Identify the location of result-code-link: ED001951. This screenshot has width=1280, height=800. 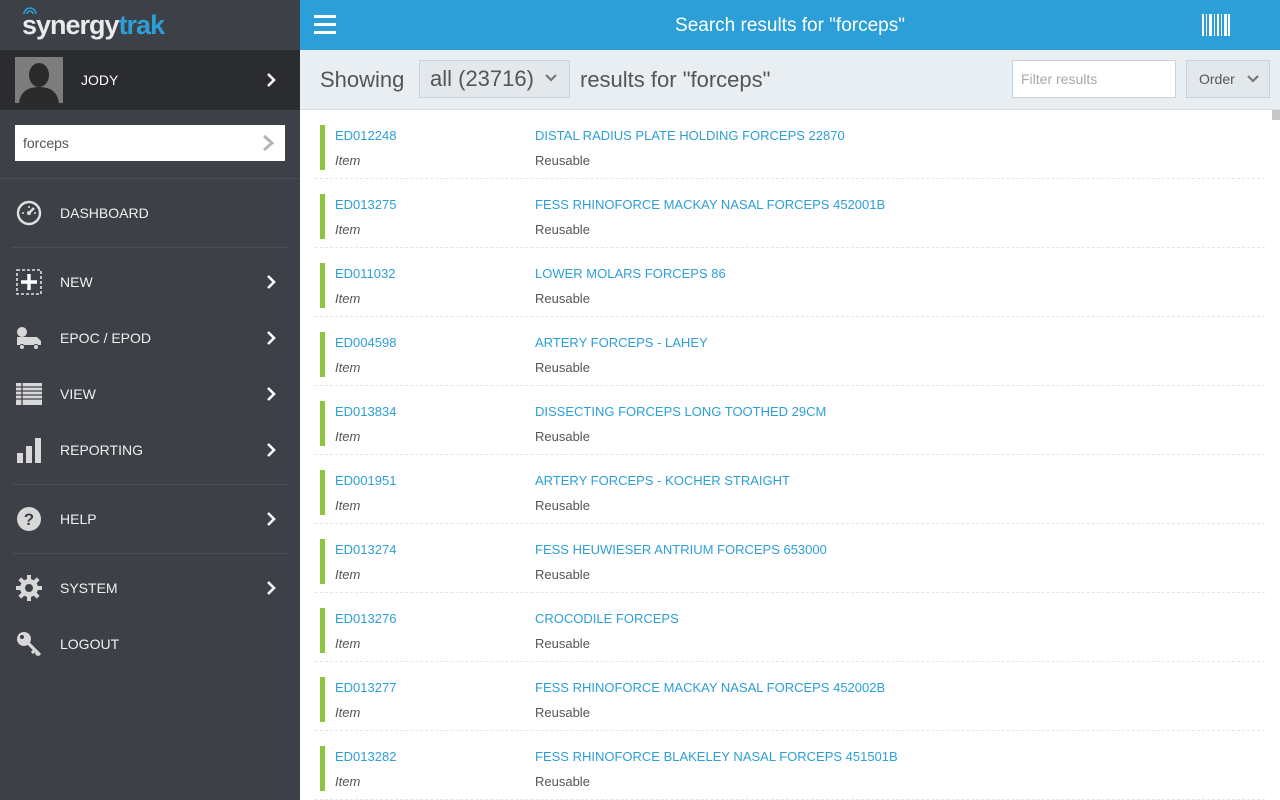
(365, 480).